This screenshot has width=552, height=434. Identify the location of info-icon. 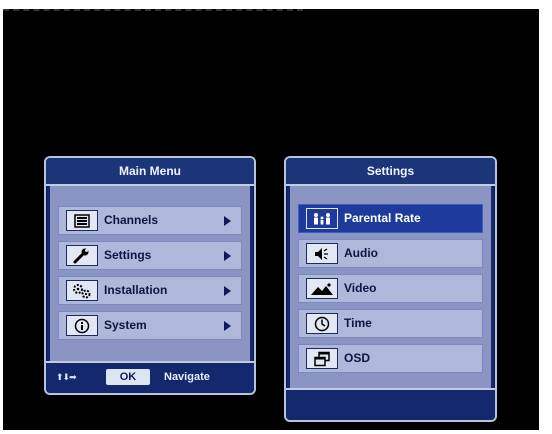
(82, 325).